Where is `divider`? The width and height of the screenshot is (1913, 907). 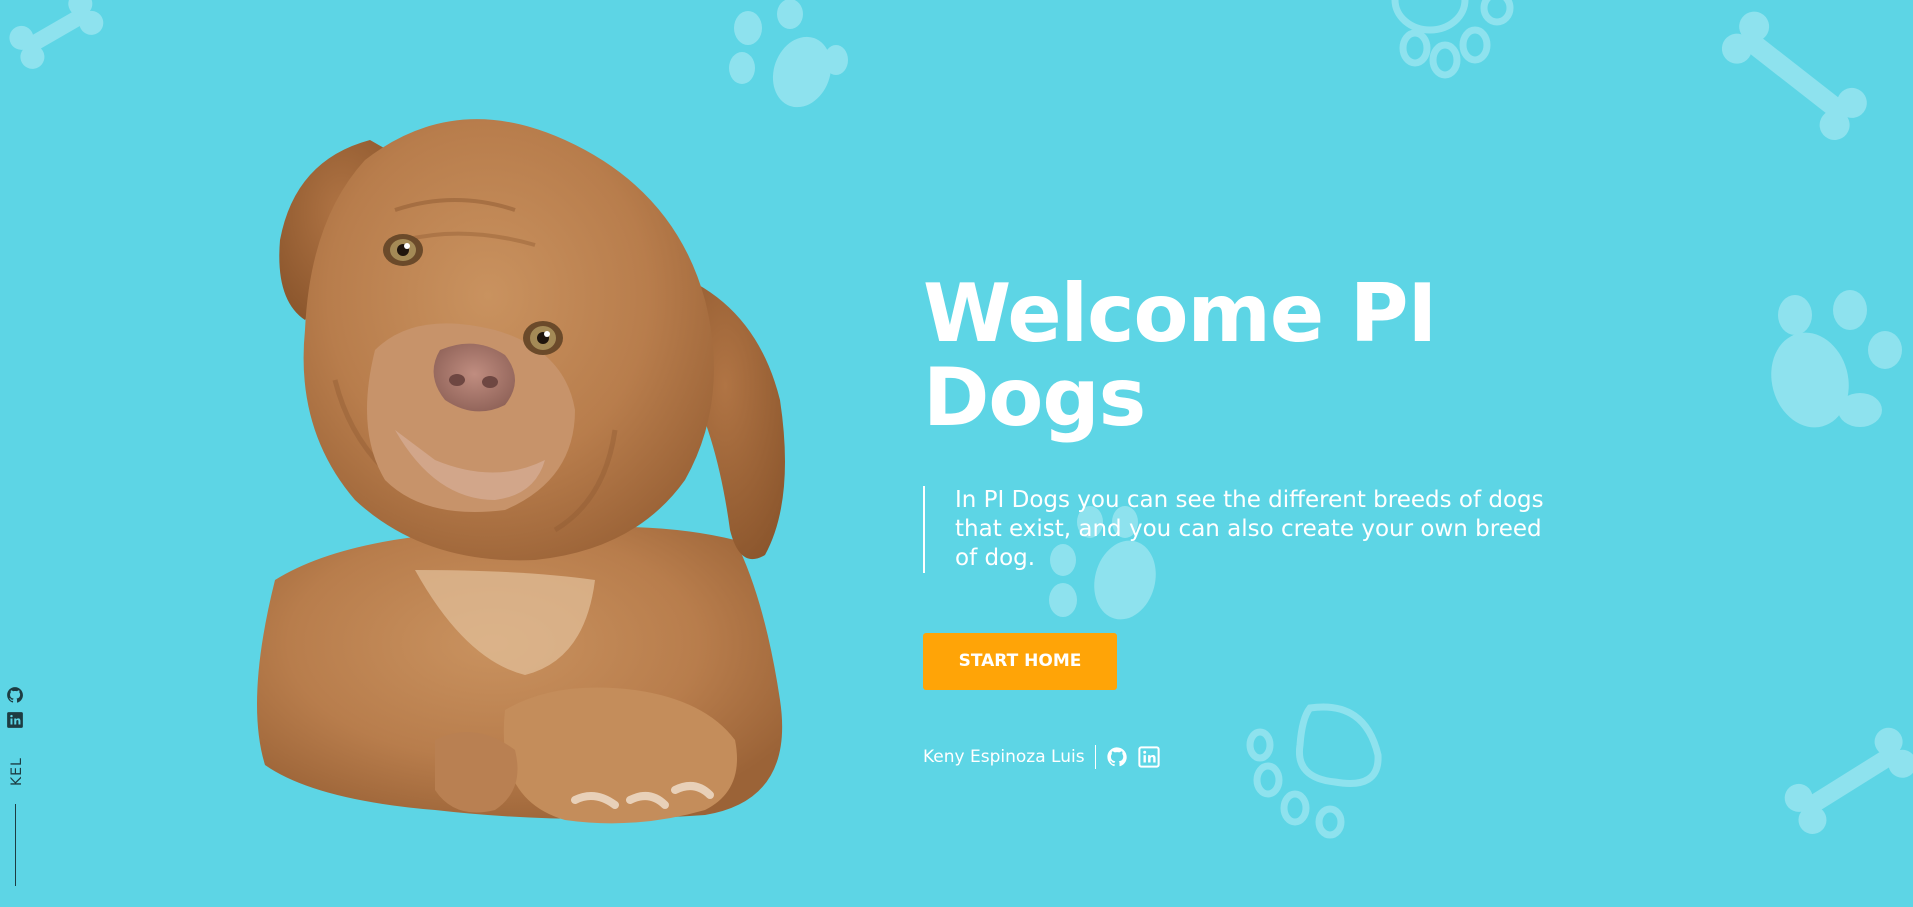 divider is located at coordinates (1095, 757).